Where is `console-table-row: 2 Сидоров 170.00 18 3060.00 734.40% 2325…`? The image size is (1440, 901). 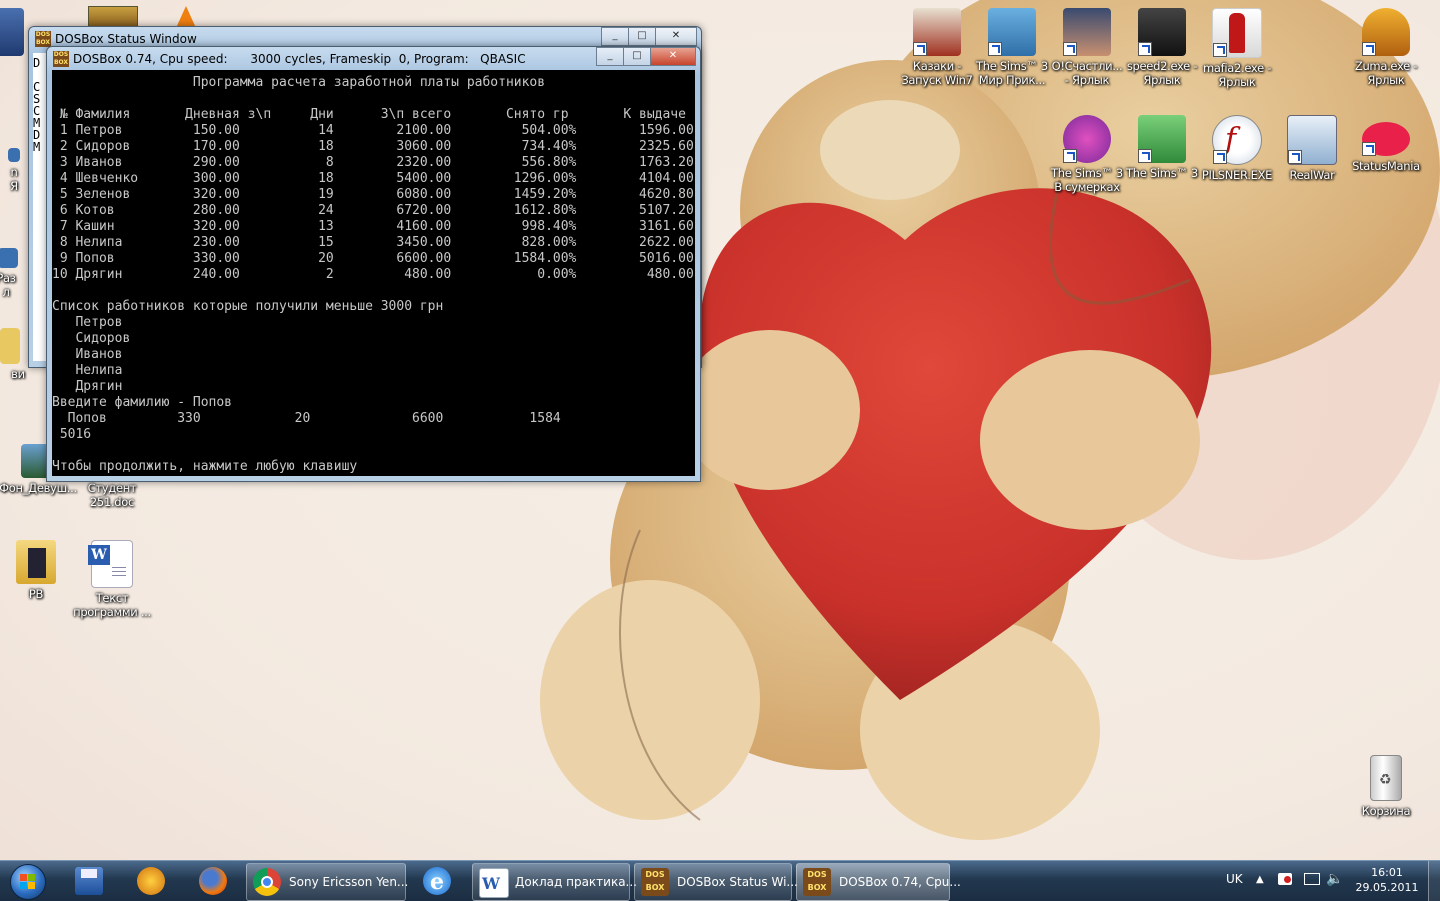
console-table-row: 2 Сидоров 170.00 18 3060.00 734.40% 2325… is located at coordinates (373, 146).